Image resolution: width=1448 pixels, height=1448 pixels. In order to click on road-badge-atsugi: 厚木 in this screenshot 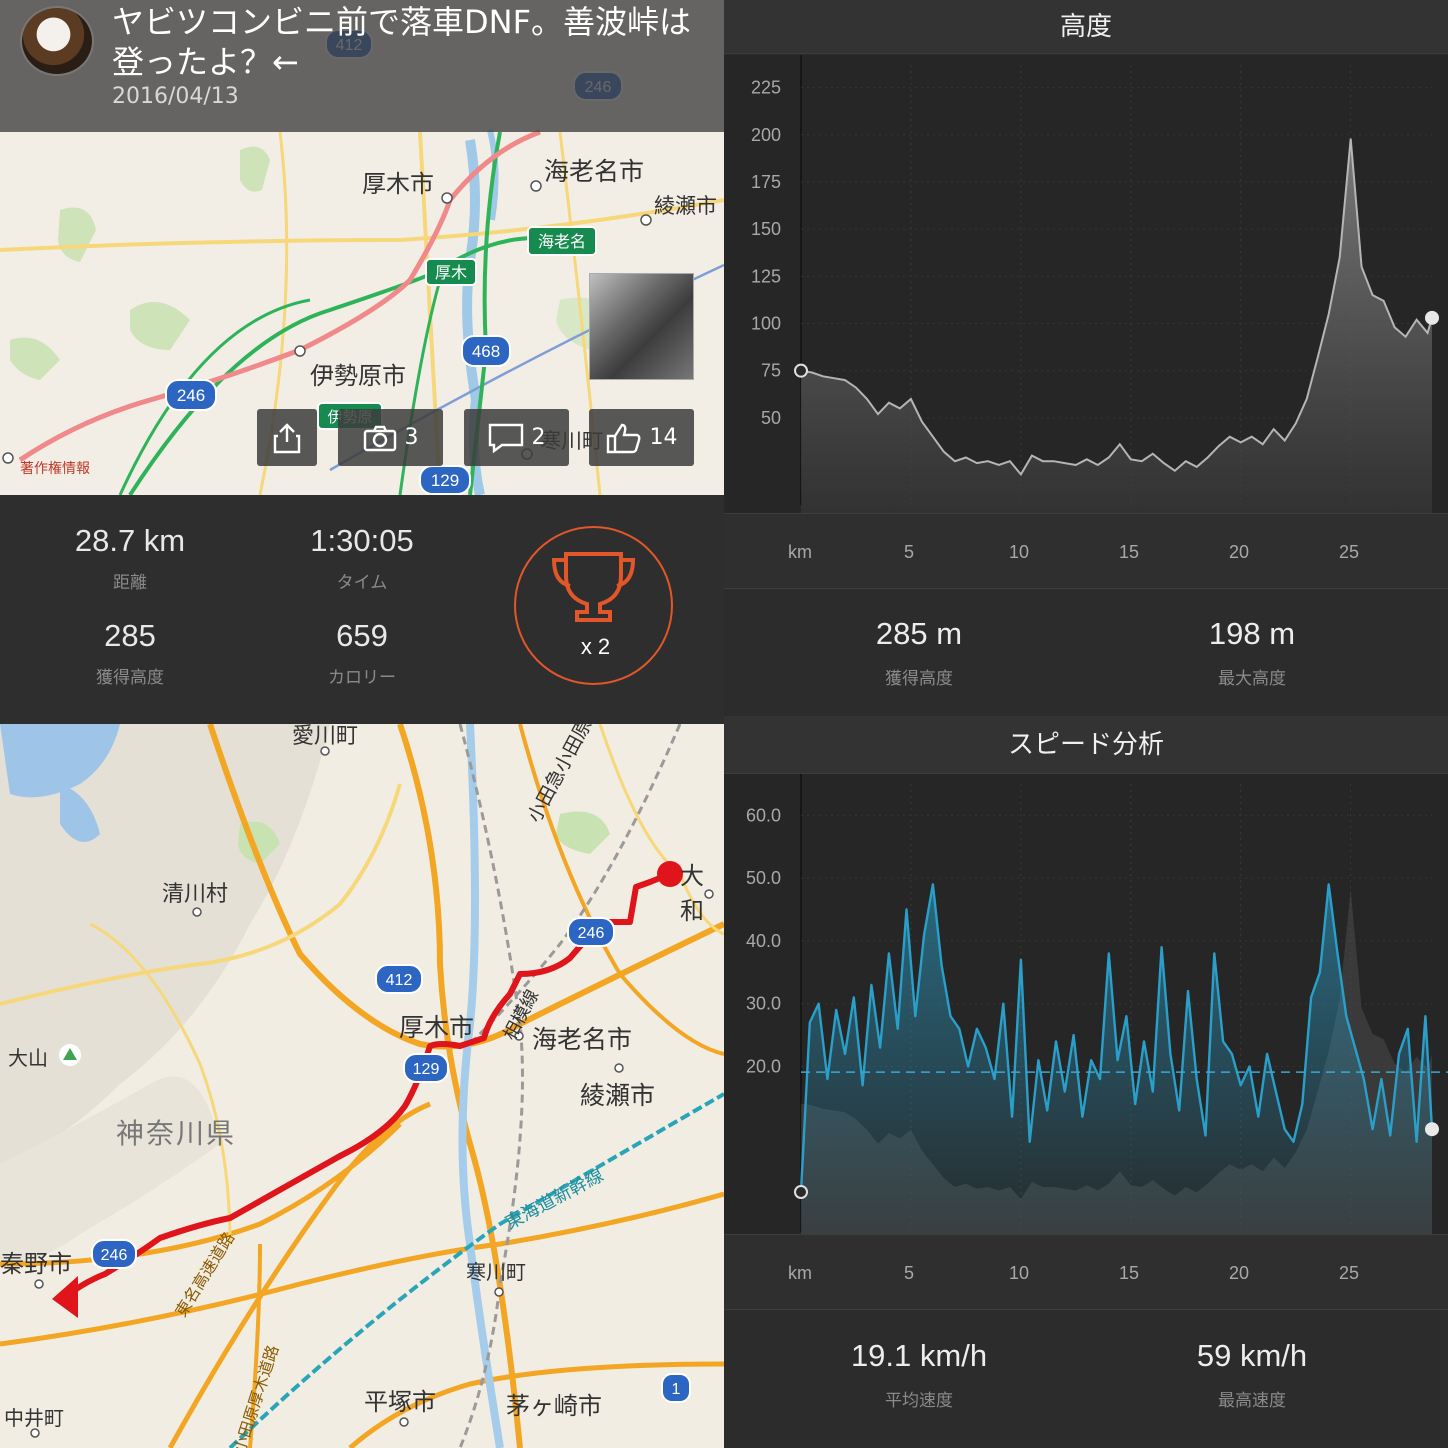, I will do `click(451, 272)`.